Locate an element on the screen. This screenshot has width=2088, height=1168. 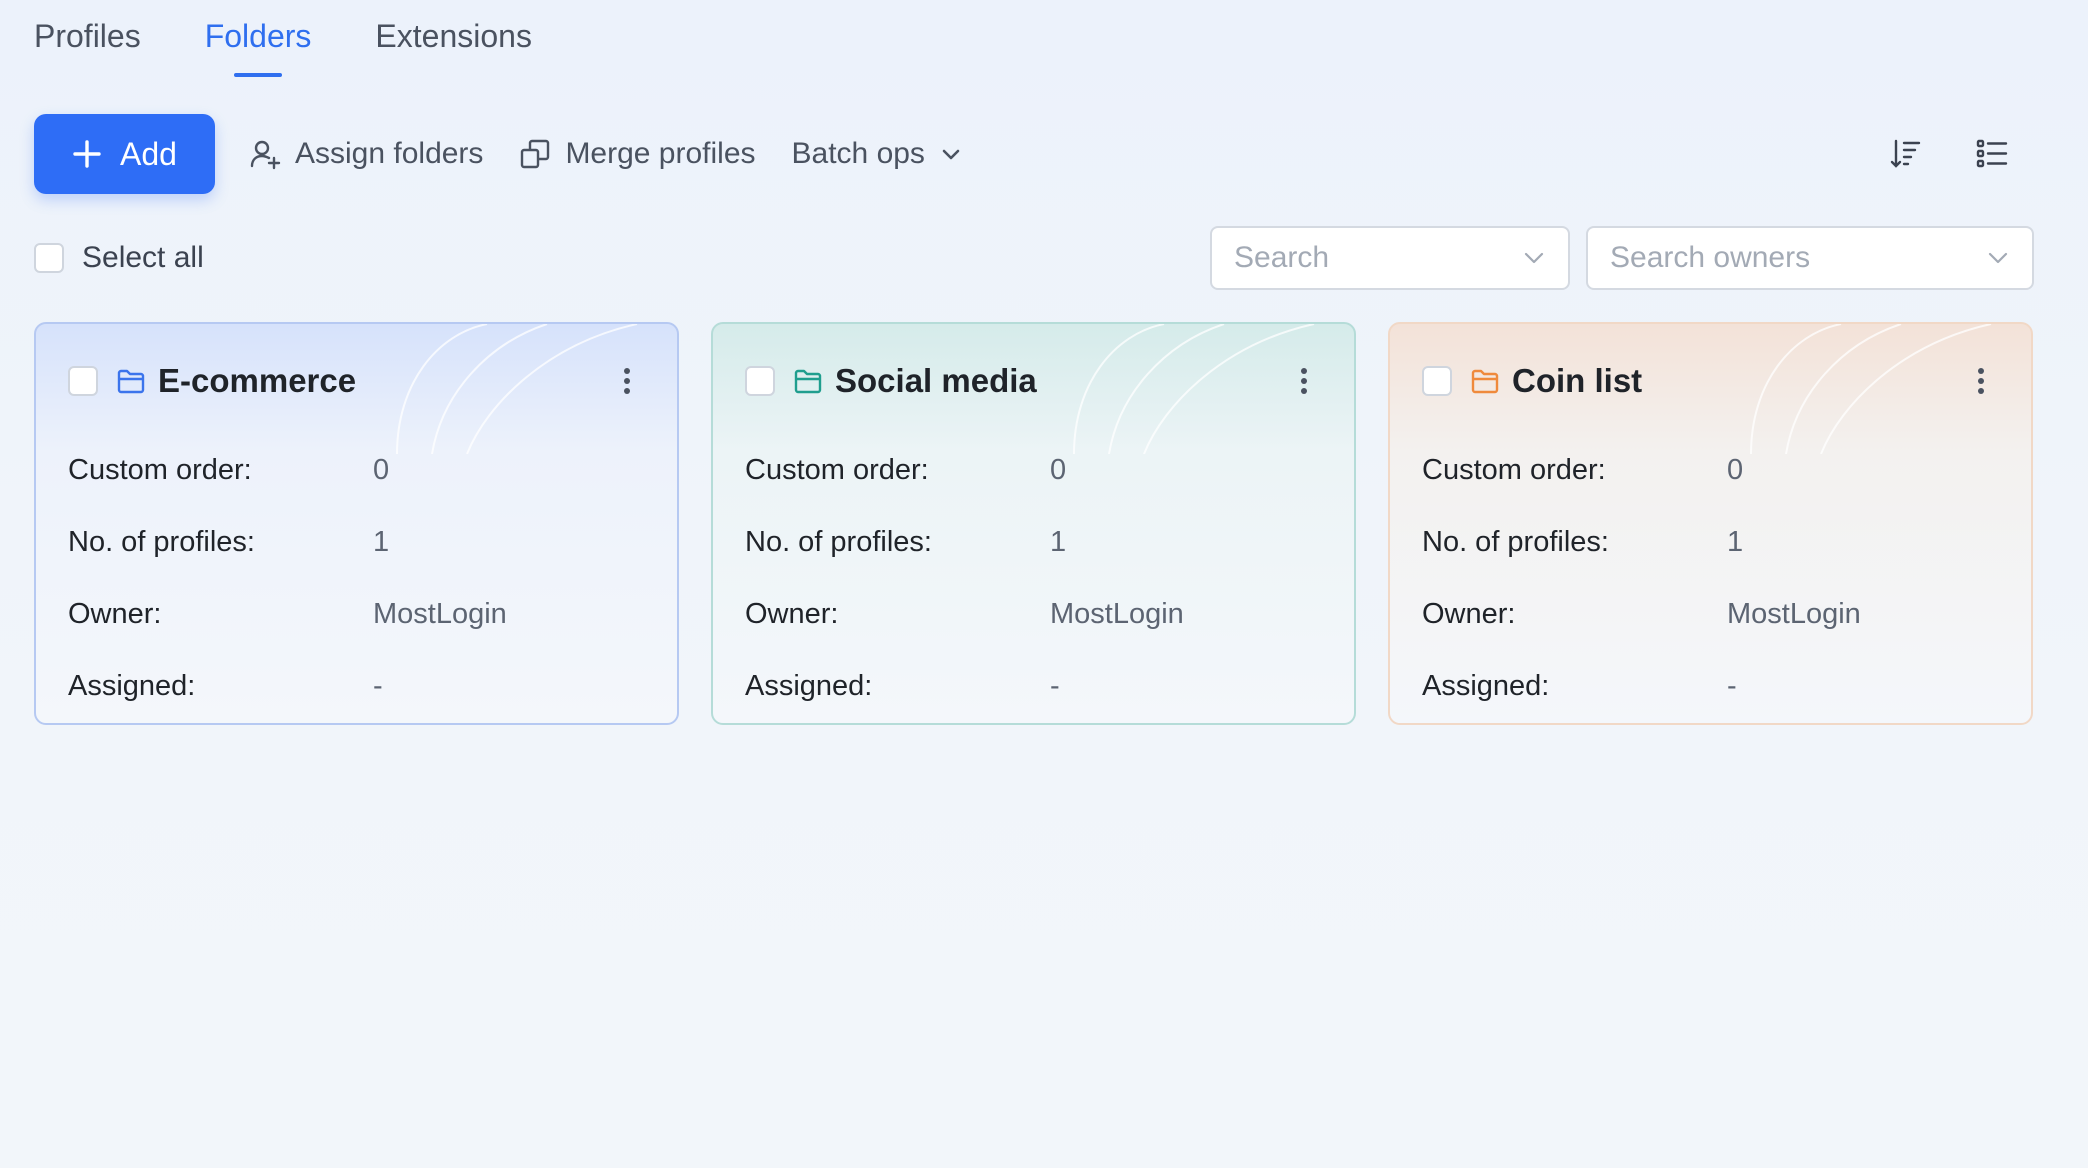
search-placeholder: Search is located at coordinates (1282, 257).